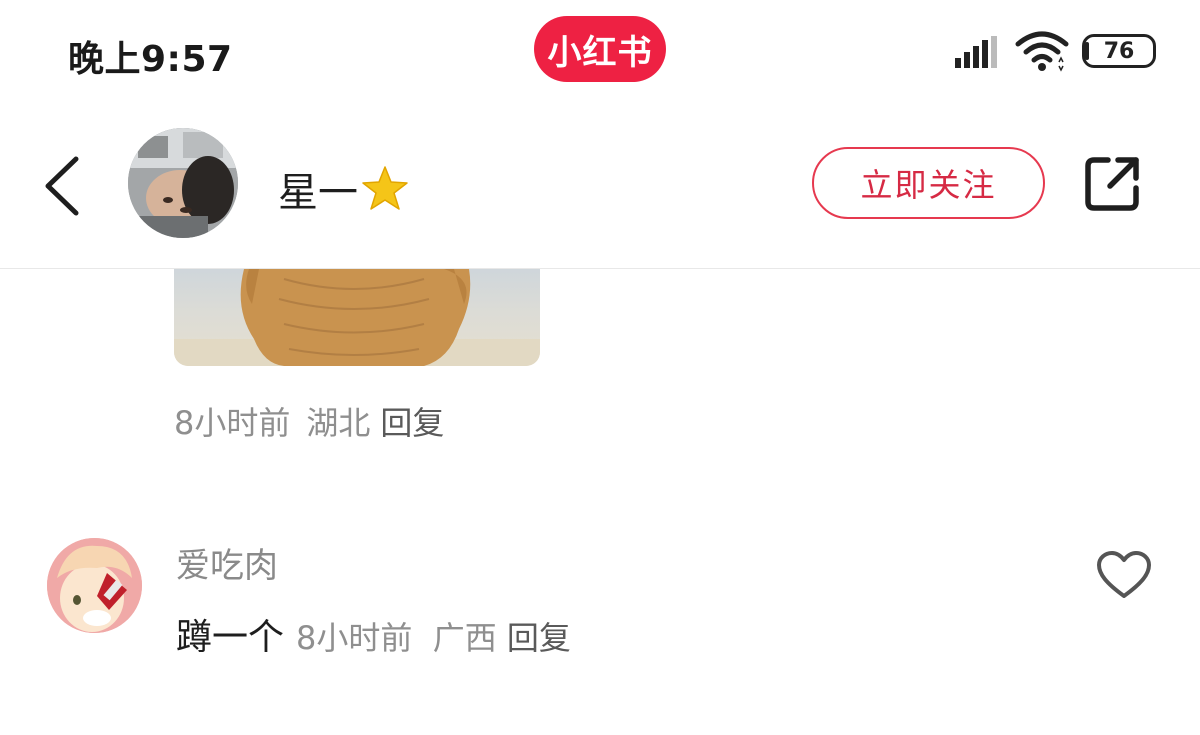 Image resolution: width=1200 pixels, height=735 pixels. I want to click on share-icon, so click(1112, 184).